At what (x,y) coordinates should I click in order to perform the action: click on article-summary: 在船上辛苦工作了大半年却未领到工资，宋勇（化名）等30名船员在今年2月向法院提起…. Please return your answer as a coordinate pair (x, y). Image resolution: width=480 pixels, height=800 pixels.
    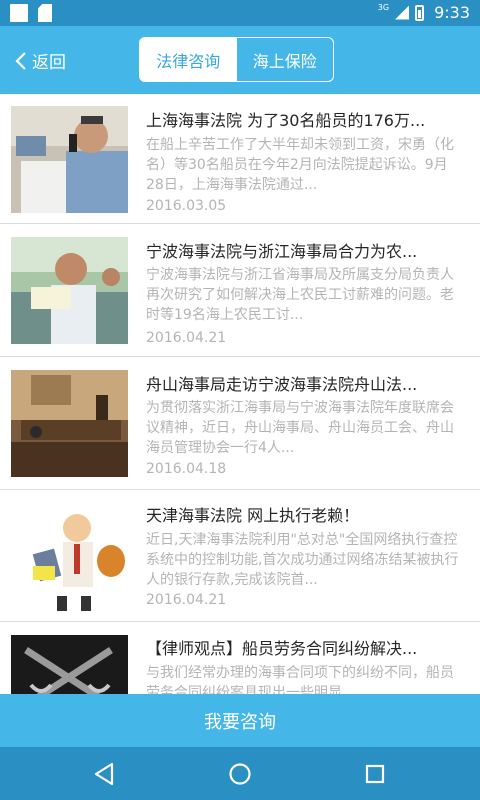
    Looking at the image, I should click on (300, 165).